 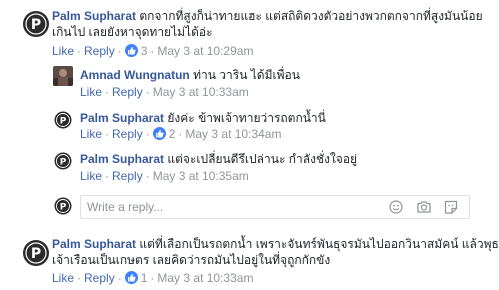 I want to click on like-count: 3, so click(x=144, y=51).